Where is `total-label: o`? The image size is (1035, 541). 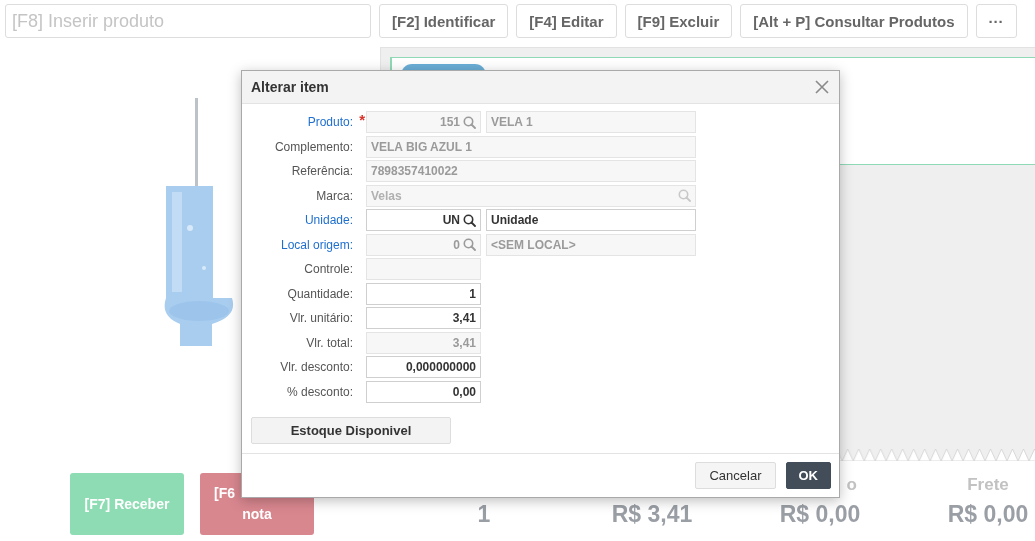
total-label: o is located at coordinates (851, 485).